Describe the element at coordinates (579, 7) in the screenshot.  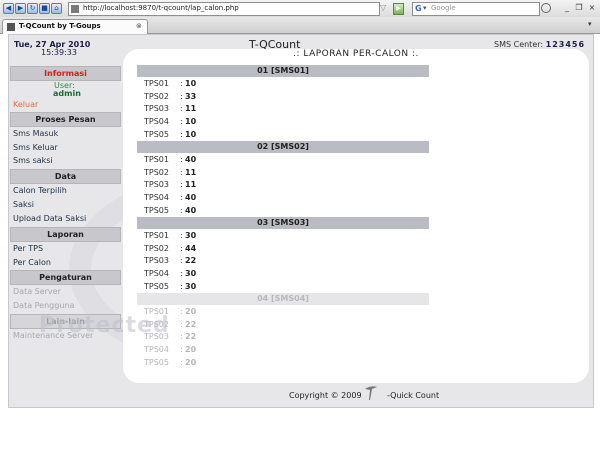
I see `restore-icon: ❐` at that location.